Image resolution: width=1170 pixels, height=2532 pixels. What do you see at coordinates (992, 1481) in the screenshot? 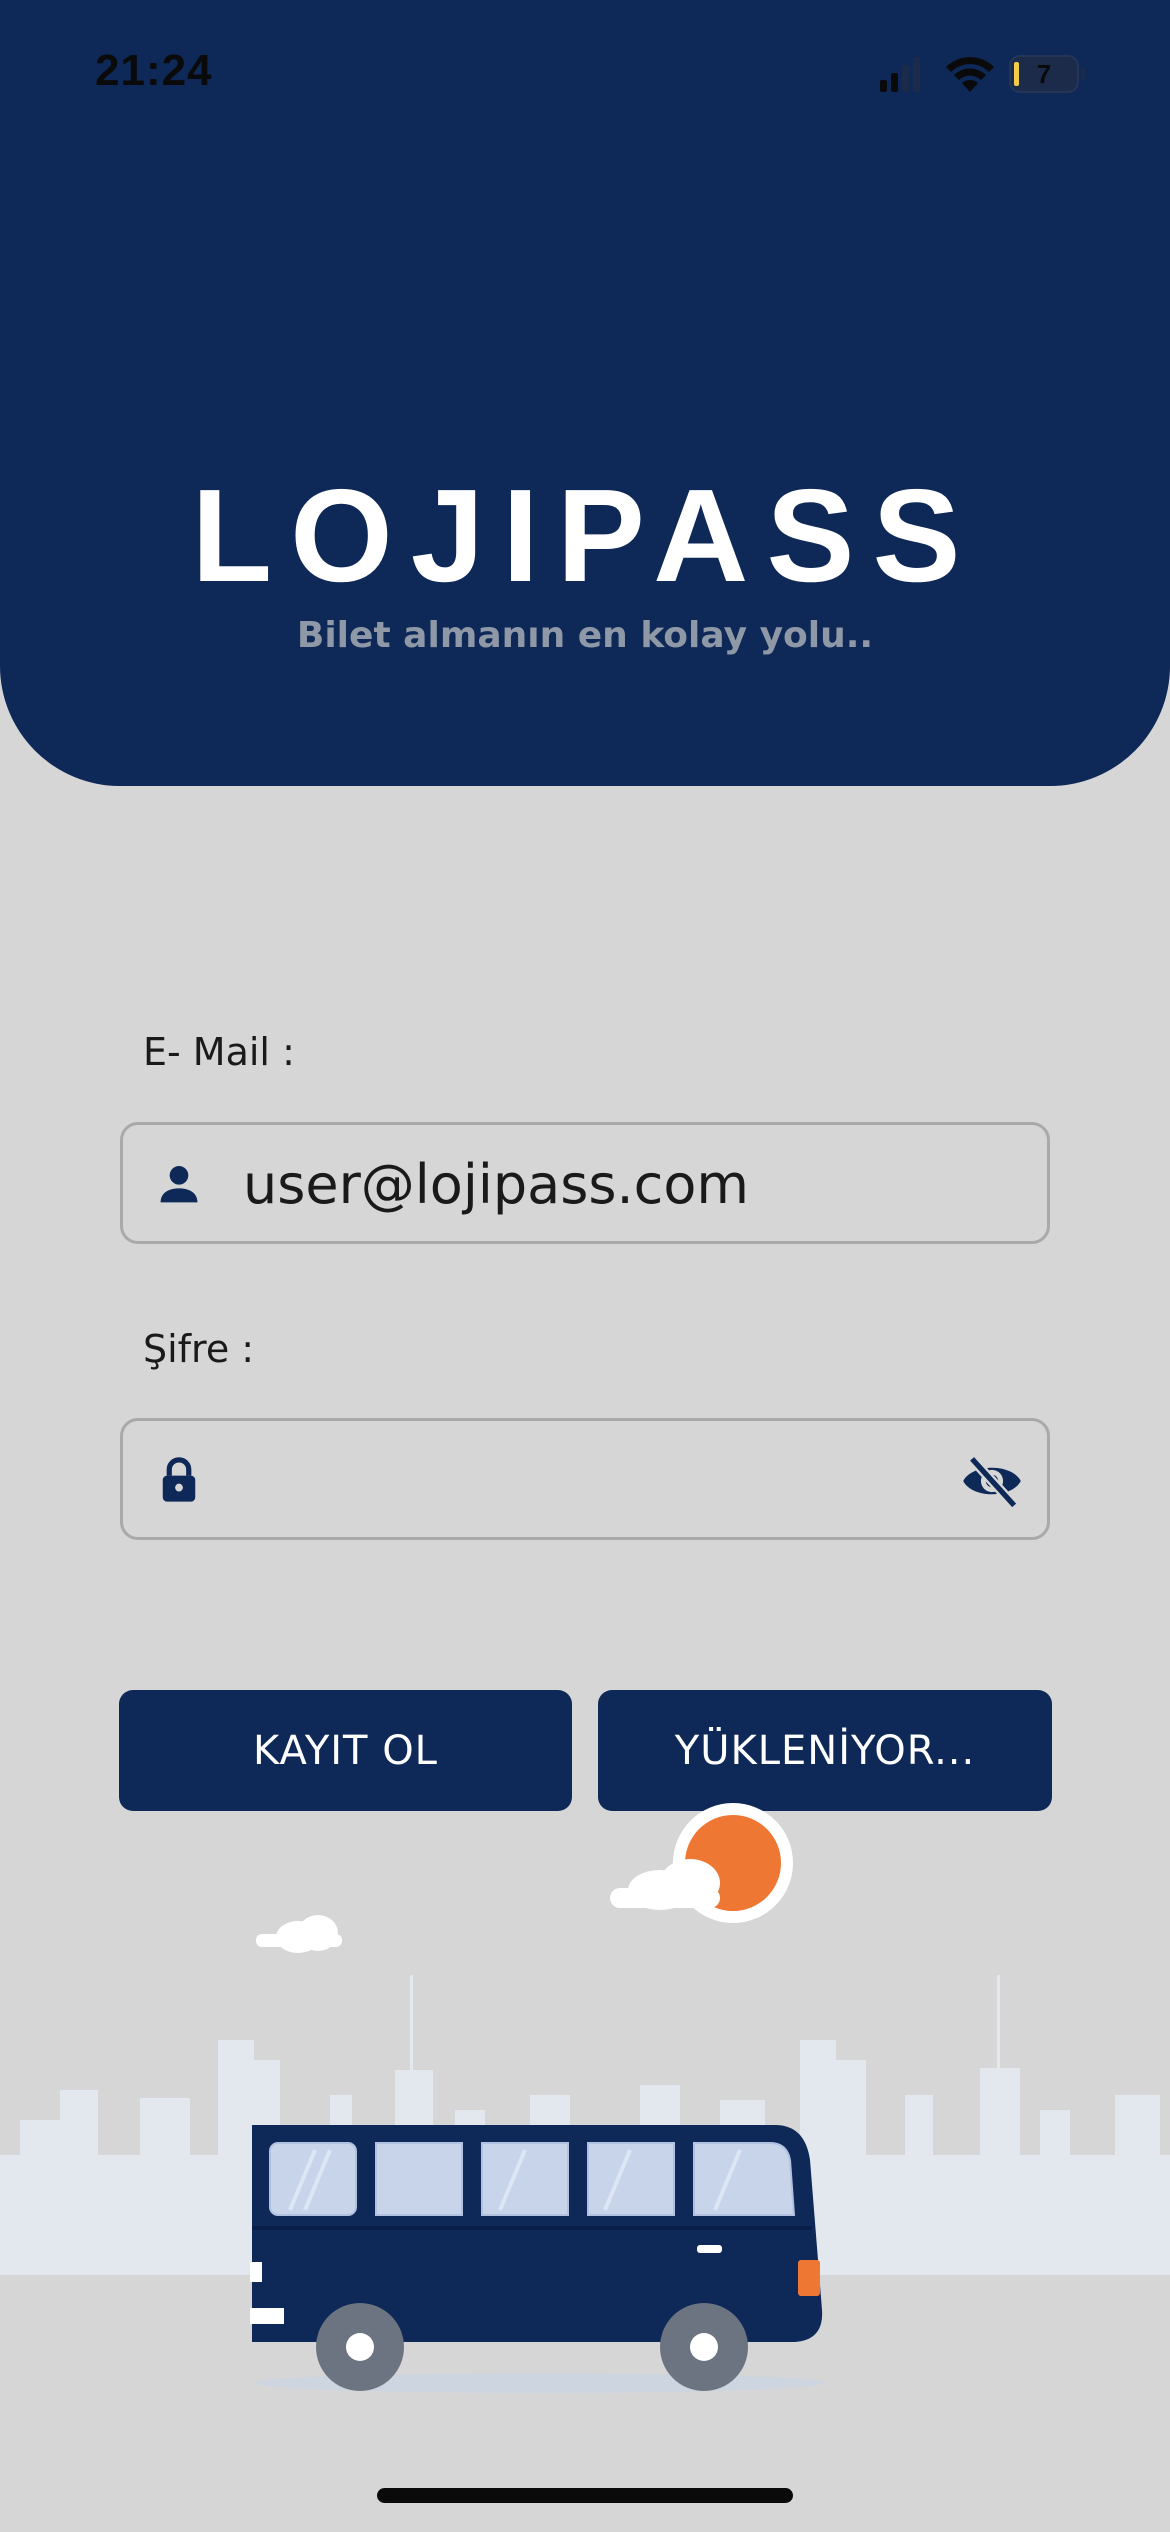
I see `visibility-off-icon` at bounding box center [992, 1481].